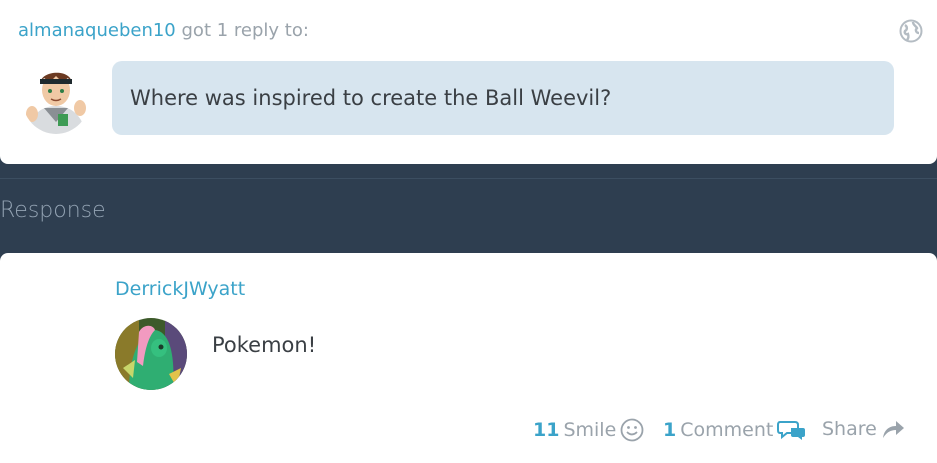 This screenshot has width=937, height=463. I want to click on share-label: Share, so click(849, 429).